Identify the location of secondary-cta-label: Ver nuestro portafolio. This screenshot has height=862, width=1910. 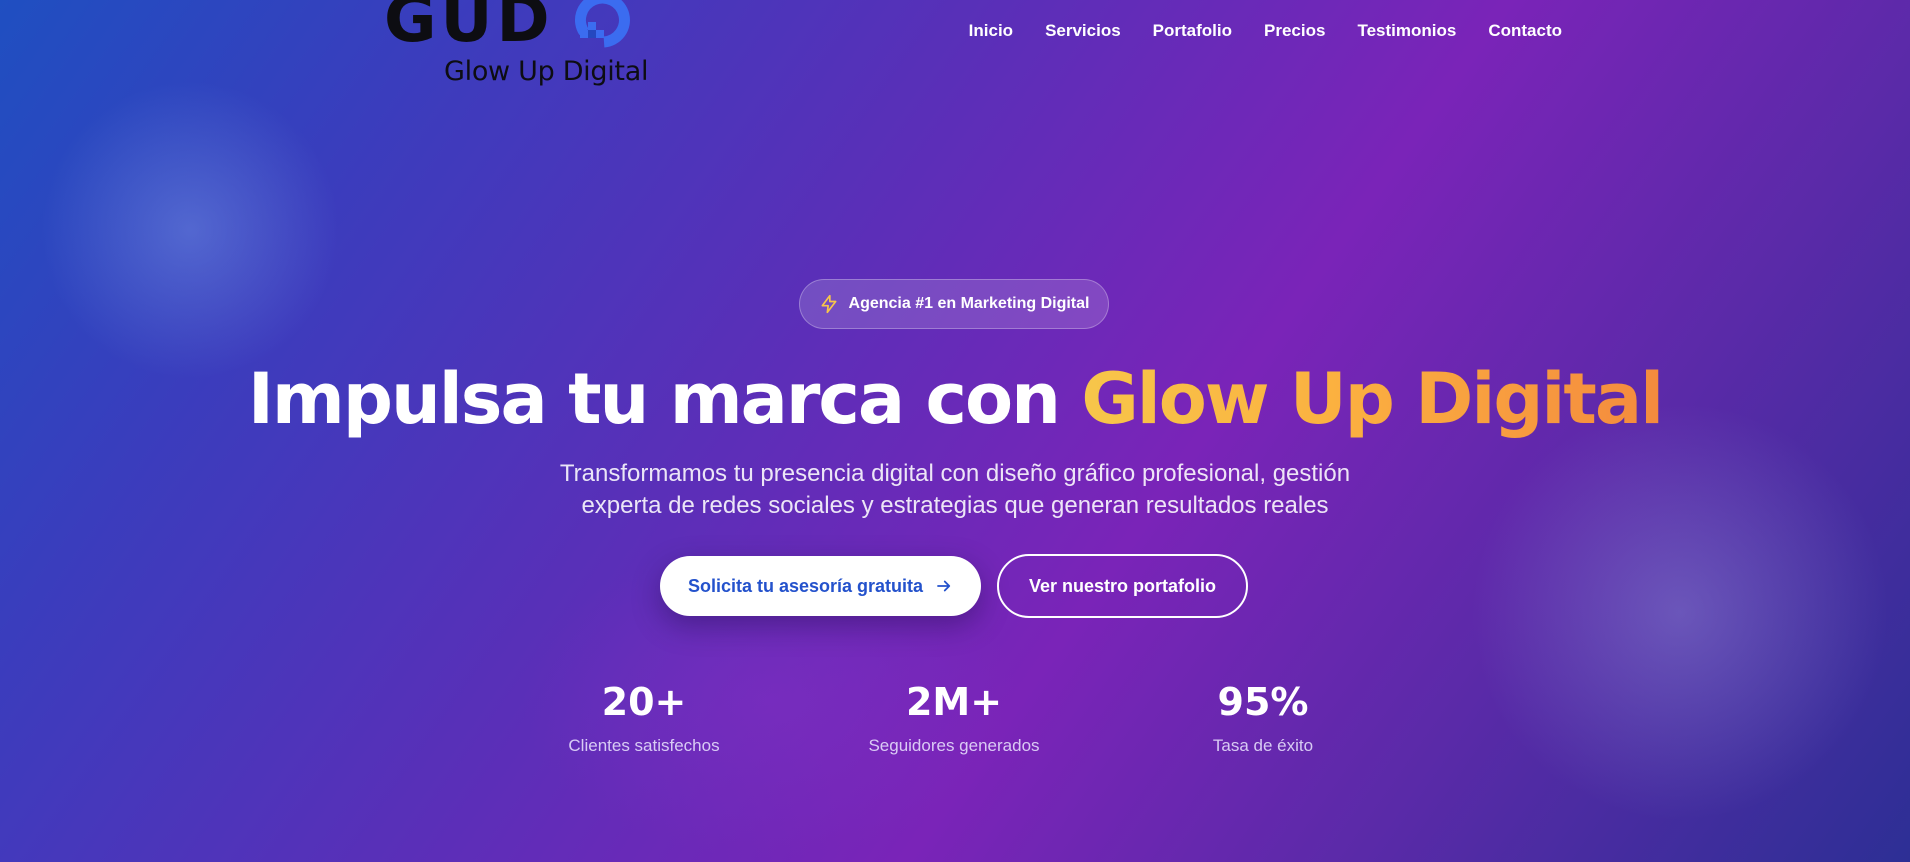
(1122, 585).